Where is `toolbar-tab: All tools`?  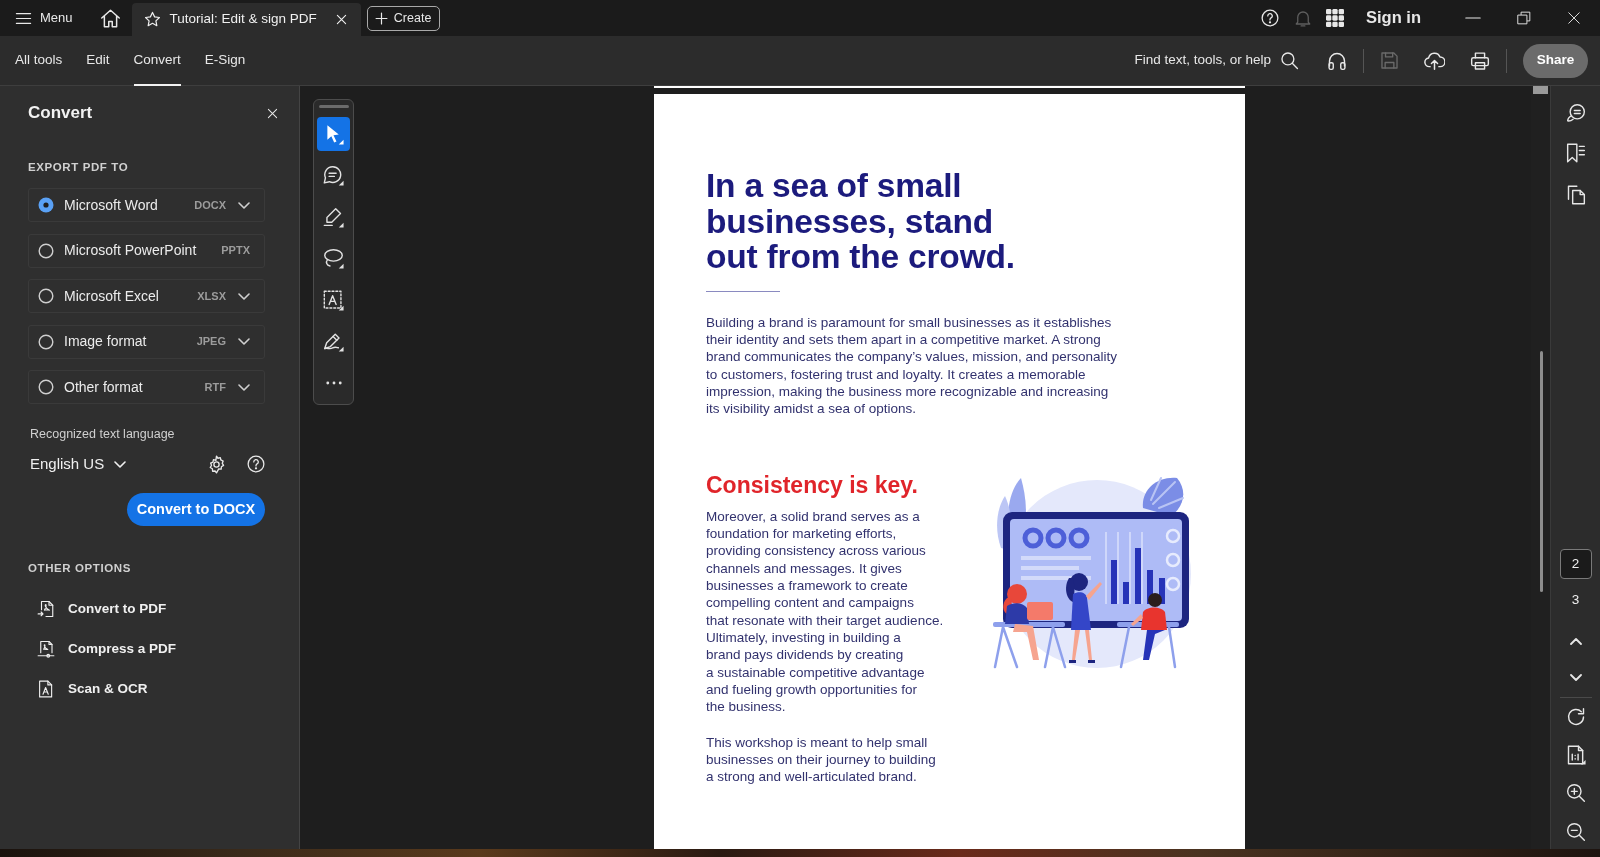
toolbar-tab: All tools is located at coordinates (39, 60).